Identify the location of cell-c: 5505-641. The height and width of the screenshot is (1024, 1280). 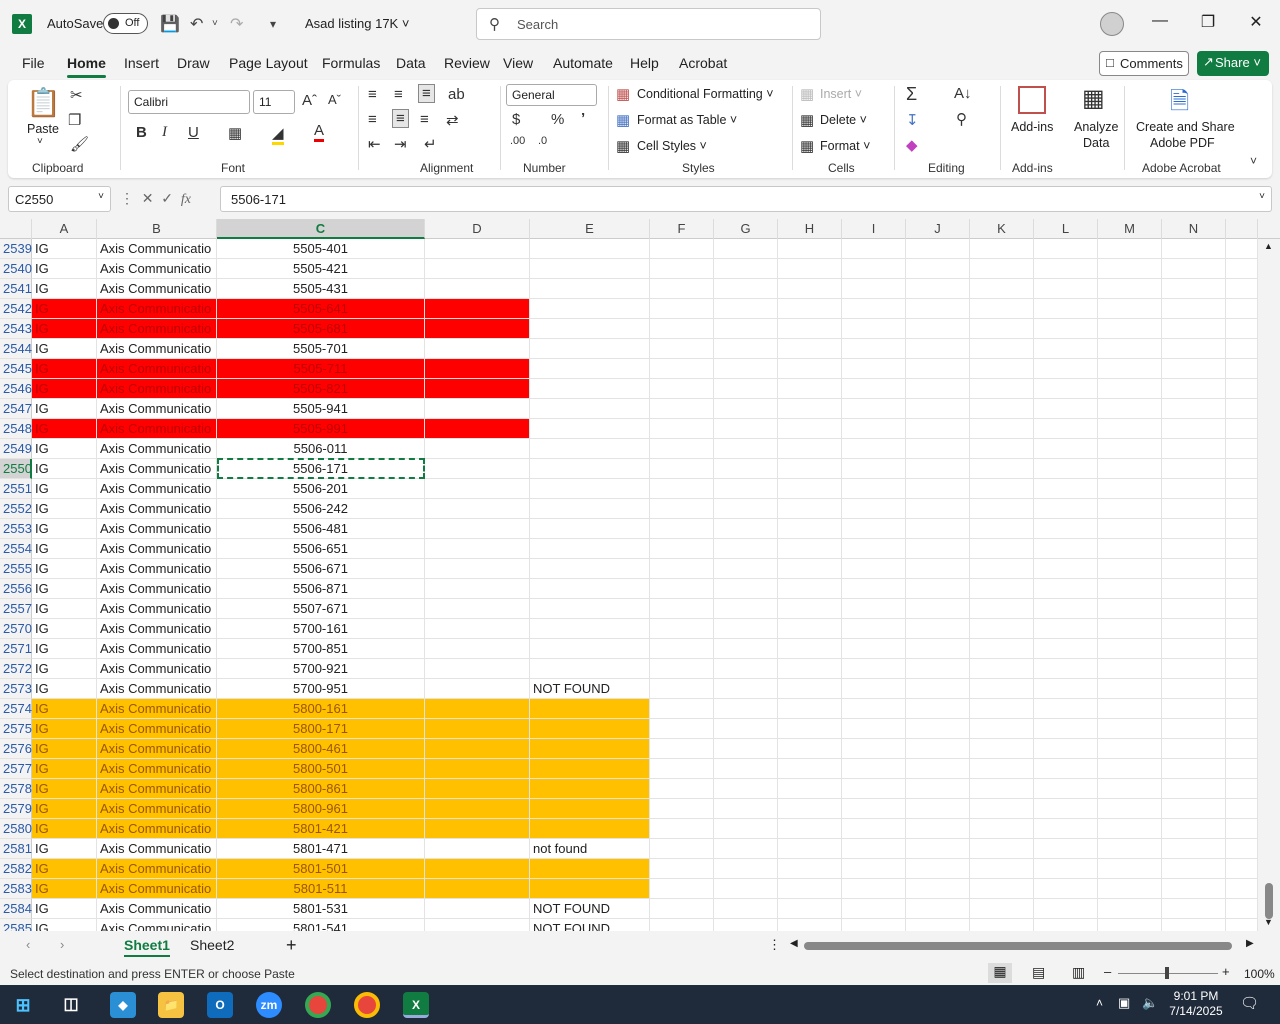
(321, 309).